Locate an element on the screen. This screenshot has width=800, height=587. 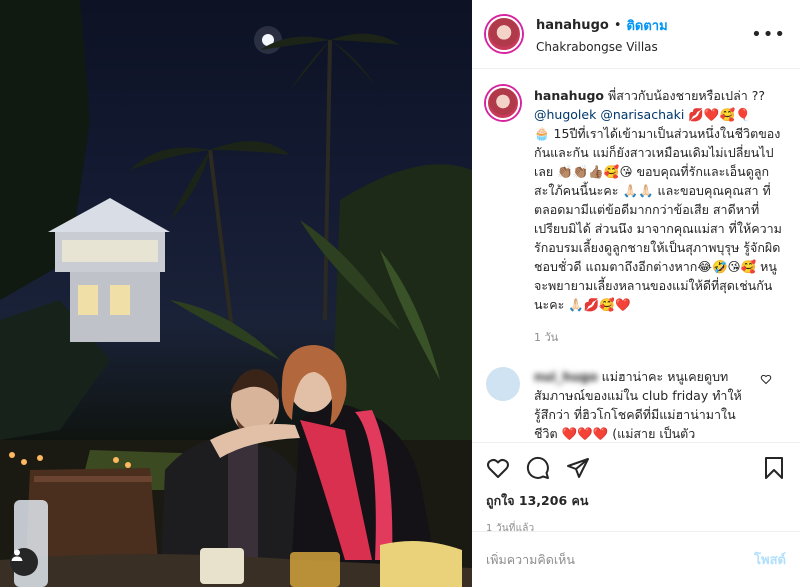
commenter-username: nui_hugo is located at coordinates (566, 376).